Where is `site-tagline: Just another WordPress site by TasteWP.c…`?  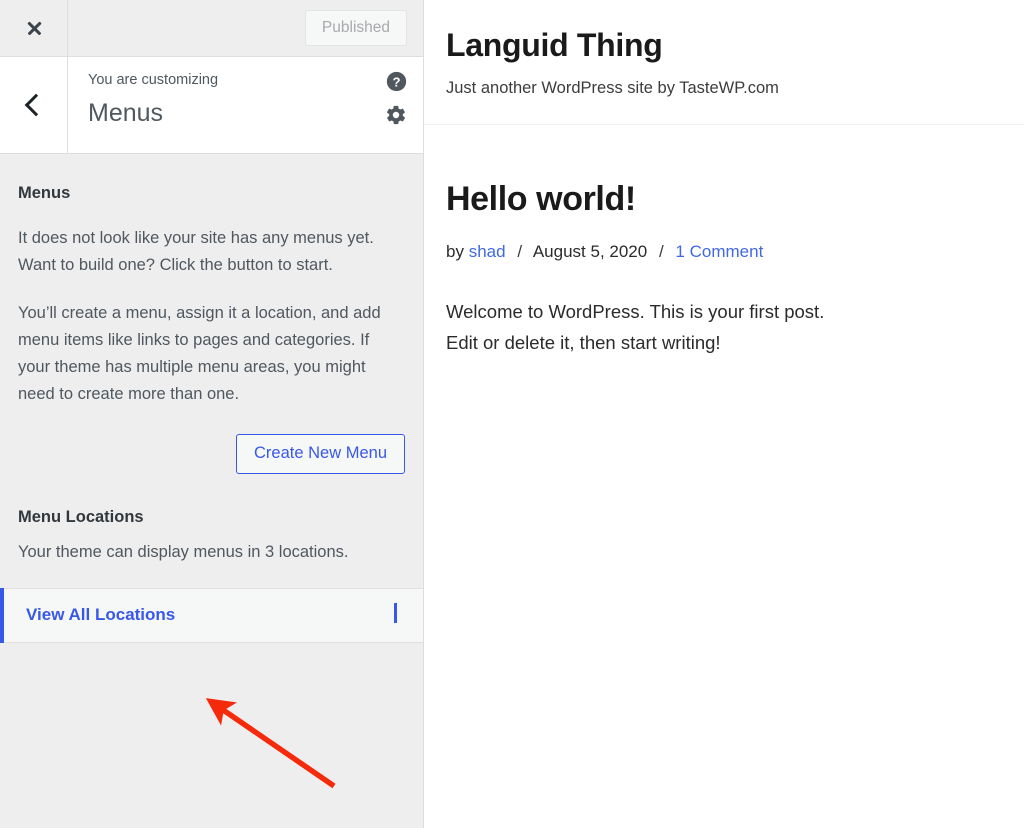
site-tagline: Just another WordPress site by TasteWP.c… is located at coordinates (612, 88).